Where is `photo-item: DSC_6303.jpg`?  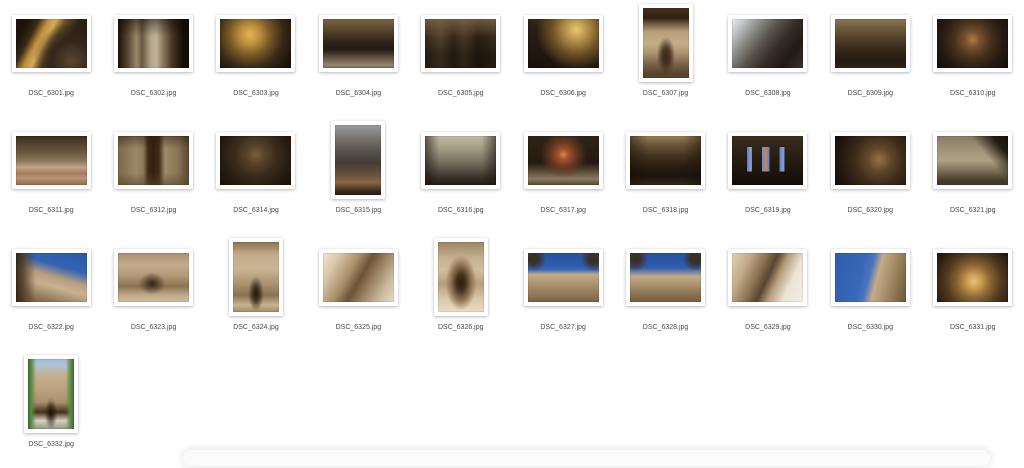
photo-item: DSC_6303.jpg is located at coordinates (256, 58).